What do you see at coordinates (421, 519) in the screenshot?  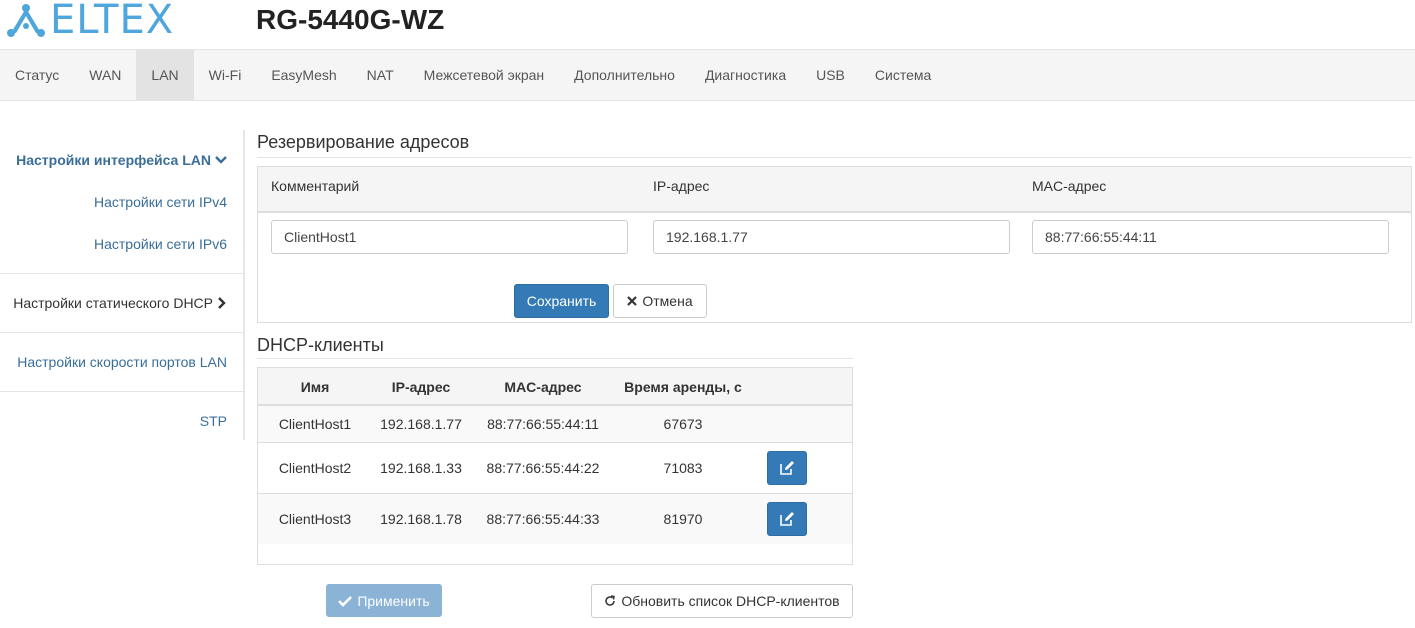 I see `cell-ip: 192.168.1.78` at bounding box center [421, 519].